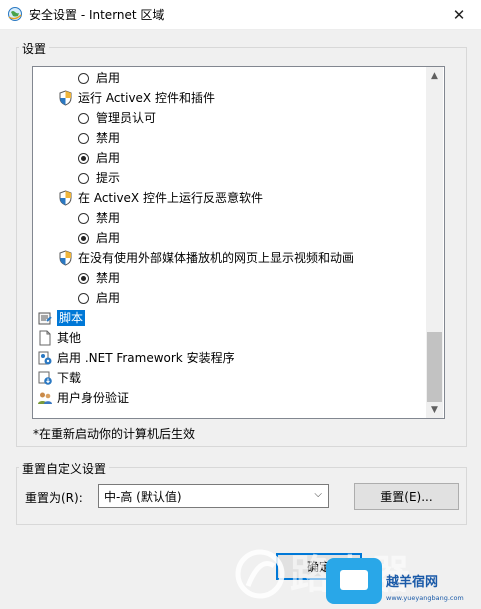 The height and width of the screenshot is (609, 481). What do you see at coordinates (143, 496) in the screenshot?
I see `reset-level-value: 中-高 (默认值)` at bounding box center [143, 496].